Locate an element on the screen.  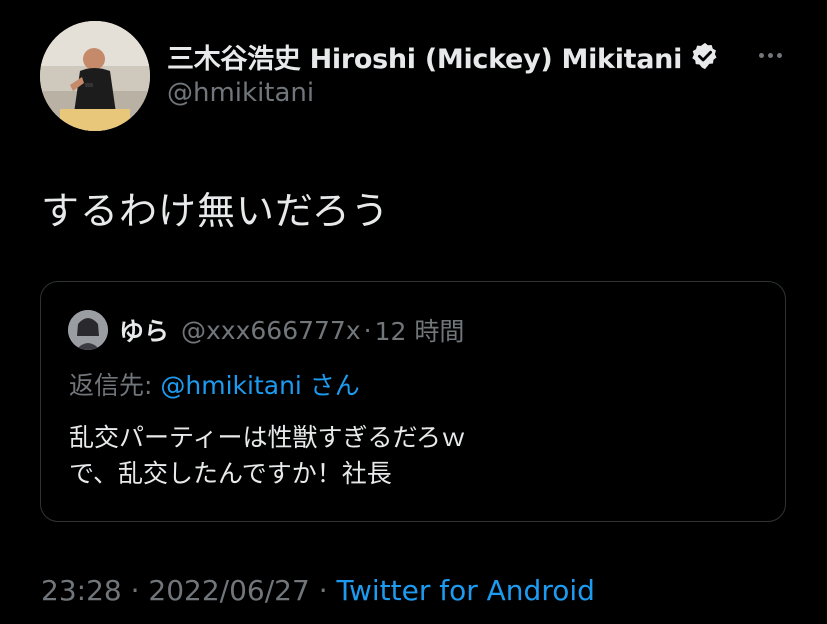
tweet-date: 2022/06/27 is located at coordinates (228, 590).